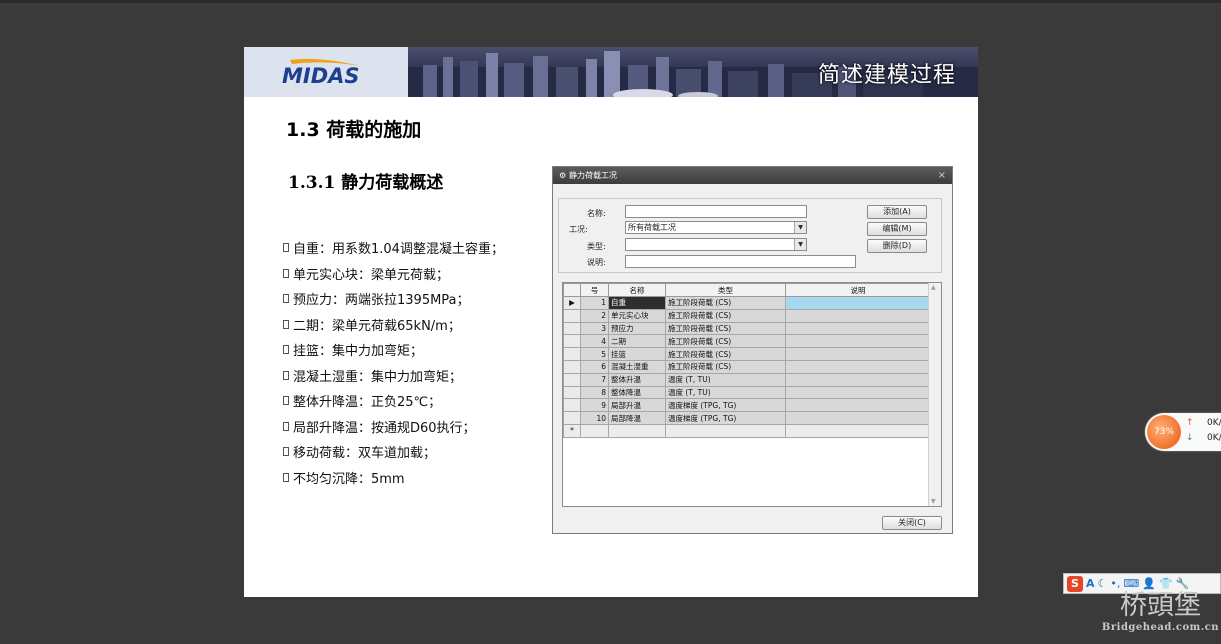 This screenshot has width=1221, height=644. I want to click on bullet-icon, so click(286, 401).